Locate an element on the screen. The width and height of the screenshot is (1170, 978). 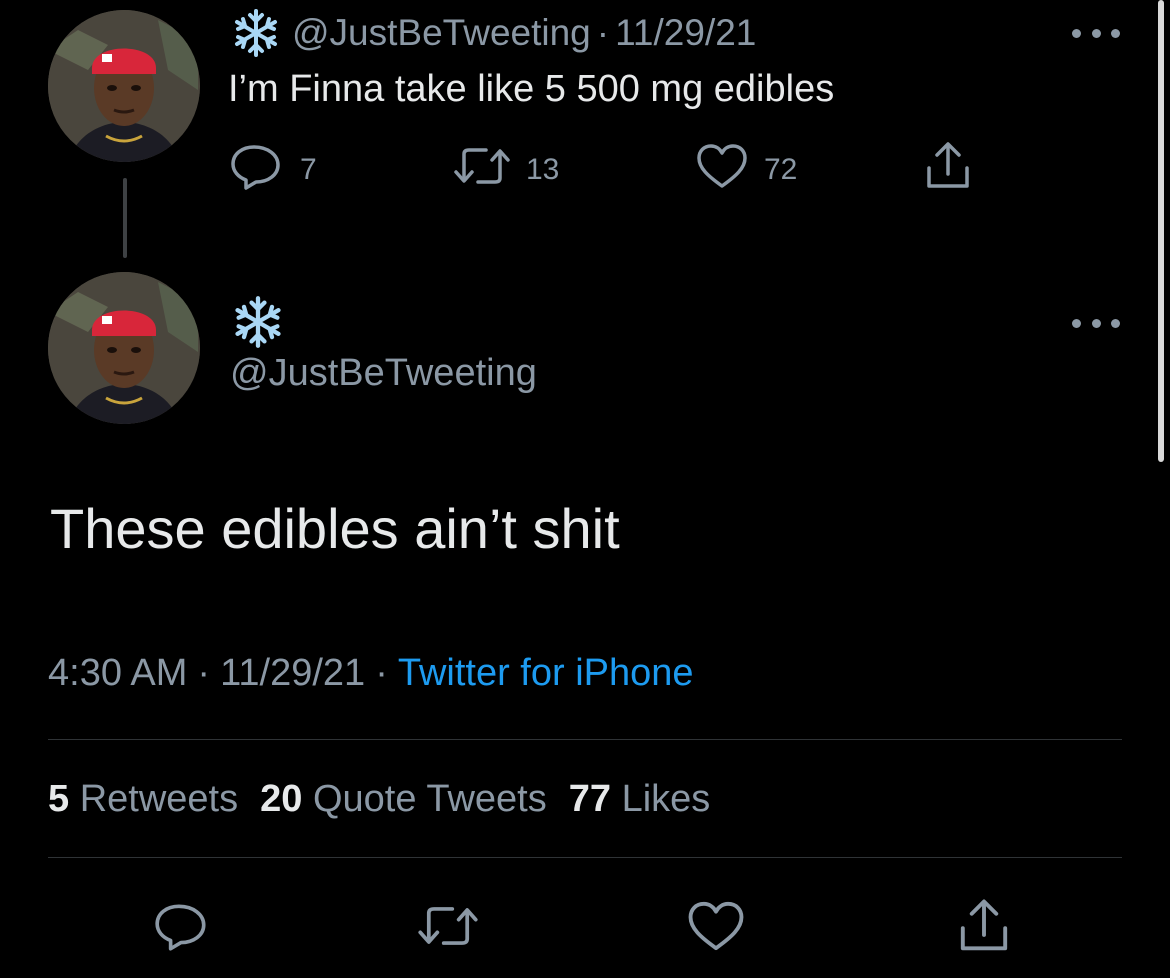
like-button: 72 is located at coordinates (745, 170).